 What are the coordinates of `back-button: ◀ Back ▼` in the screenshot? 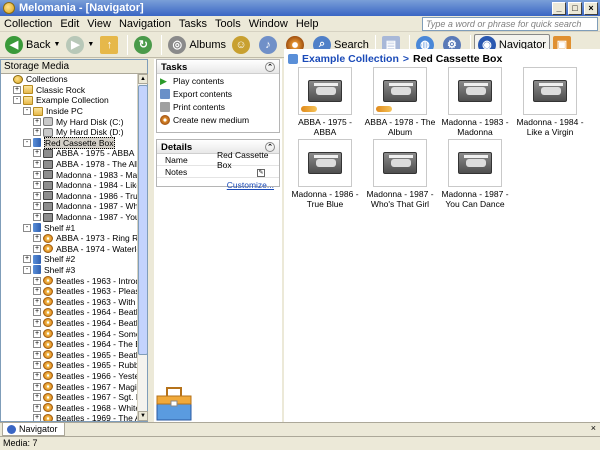 It's located at (32, 45).